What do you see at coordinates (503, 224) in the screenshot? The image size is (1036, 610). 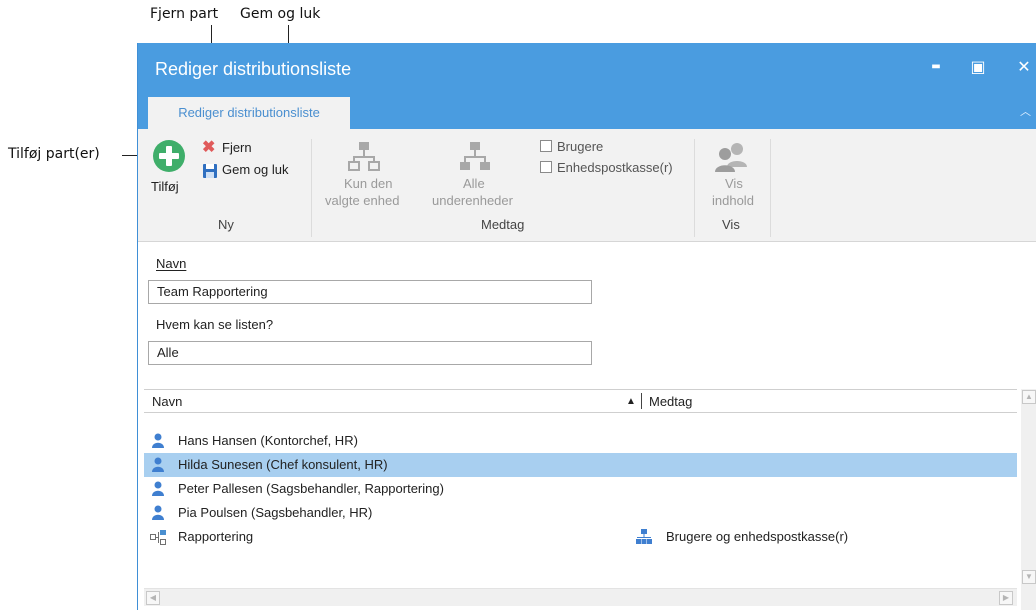 I see `group-include-label: Medtag` at bounding box center [503, 224].